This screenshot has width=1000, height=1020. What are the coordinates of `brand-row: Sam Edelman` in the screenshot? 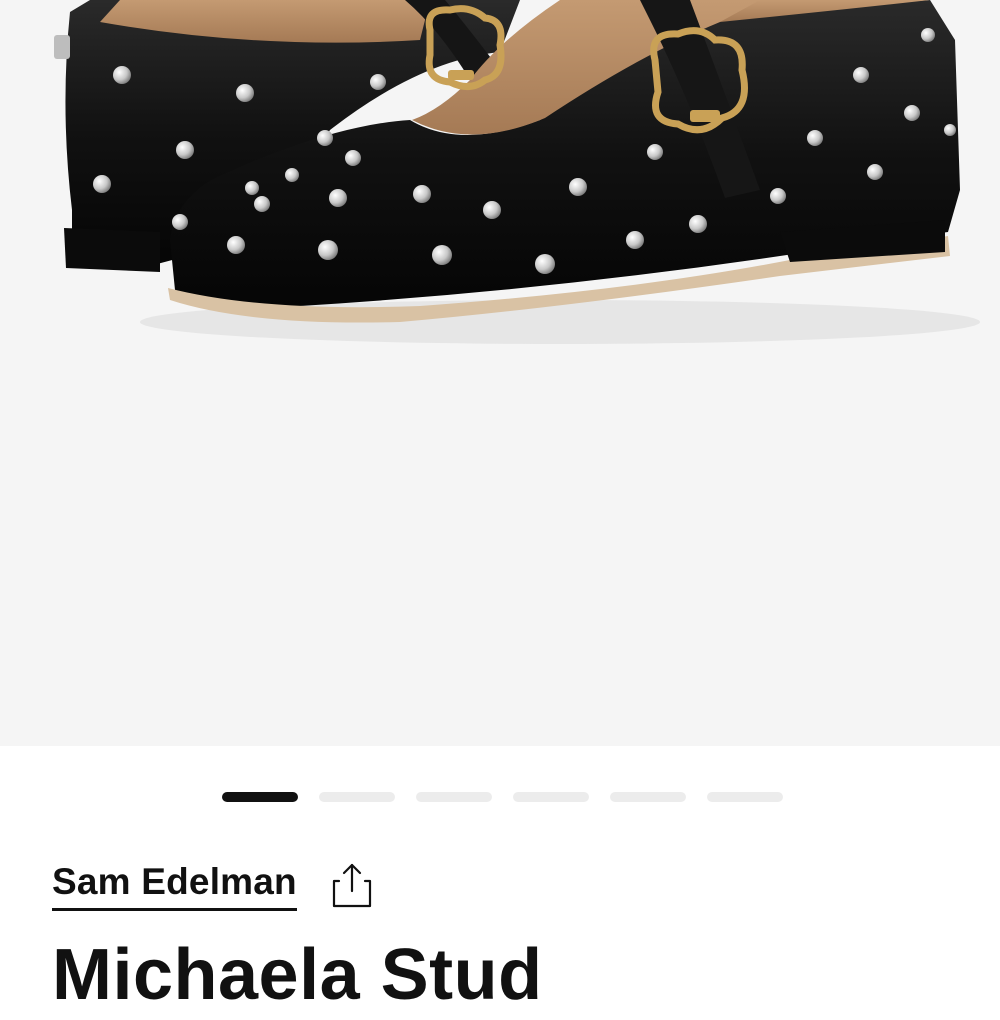 It's located at (212, 884).